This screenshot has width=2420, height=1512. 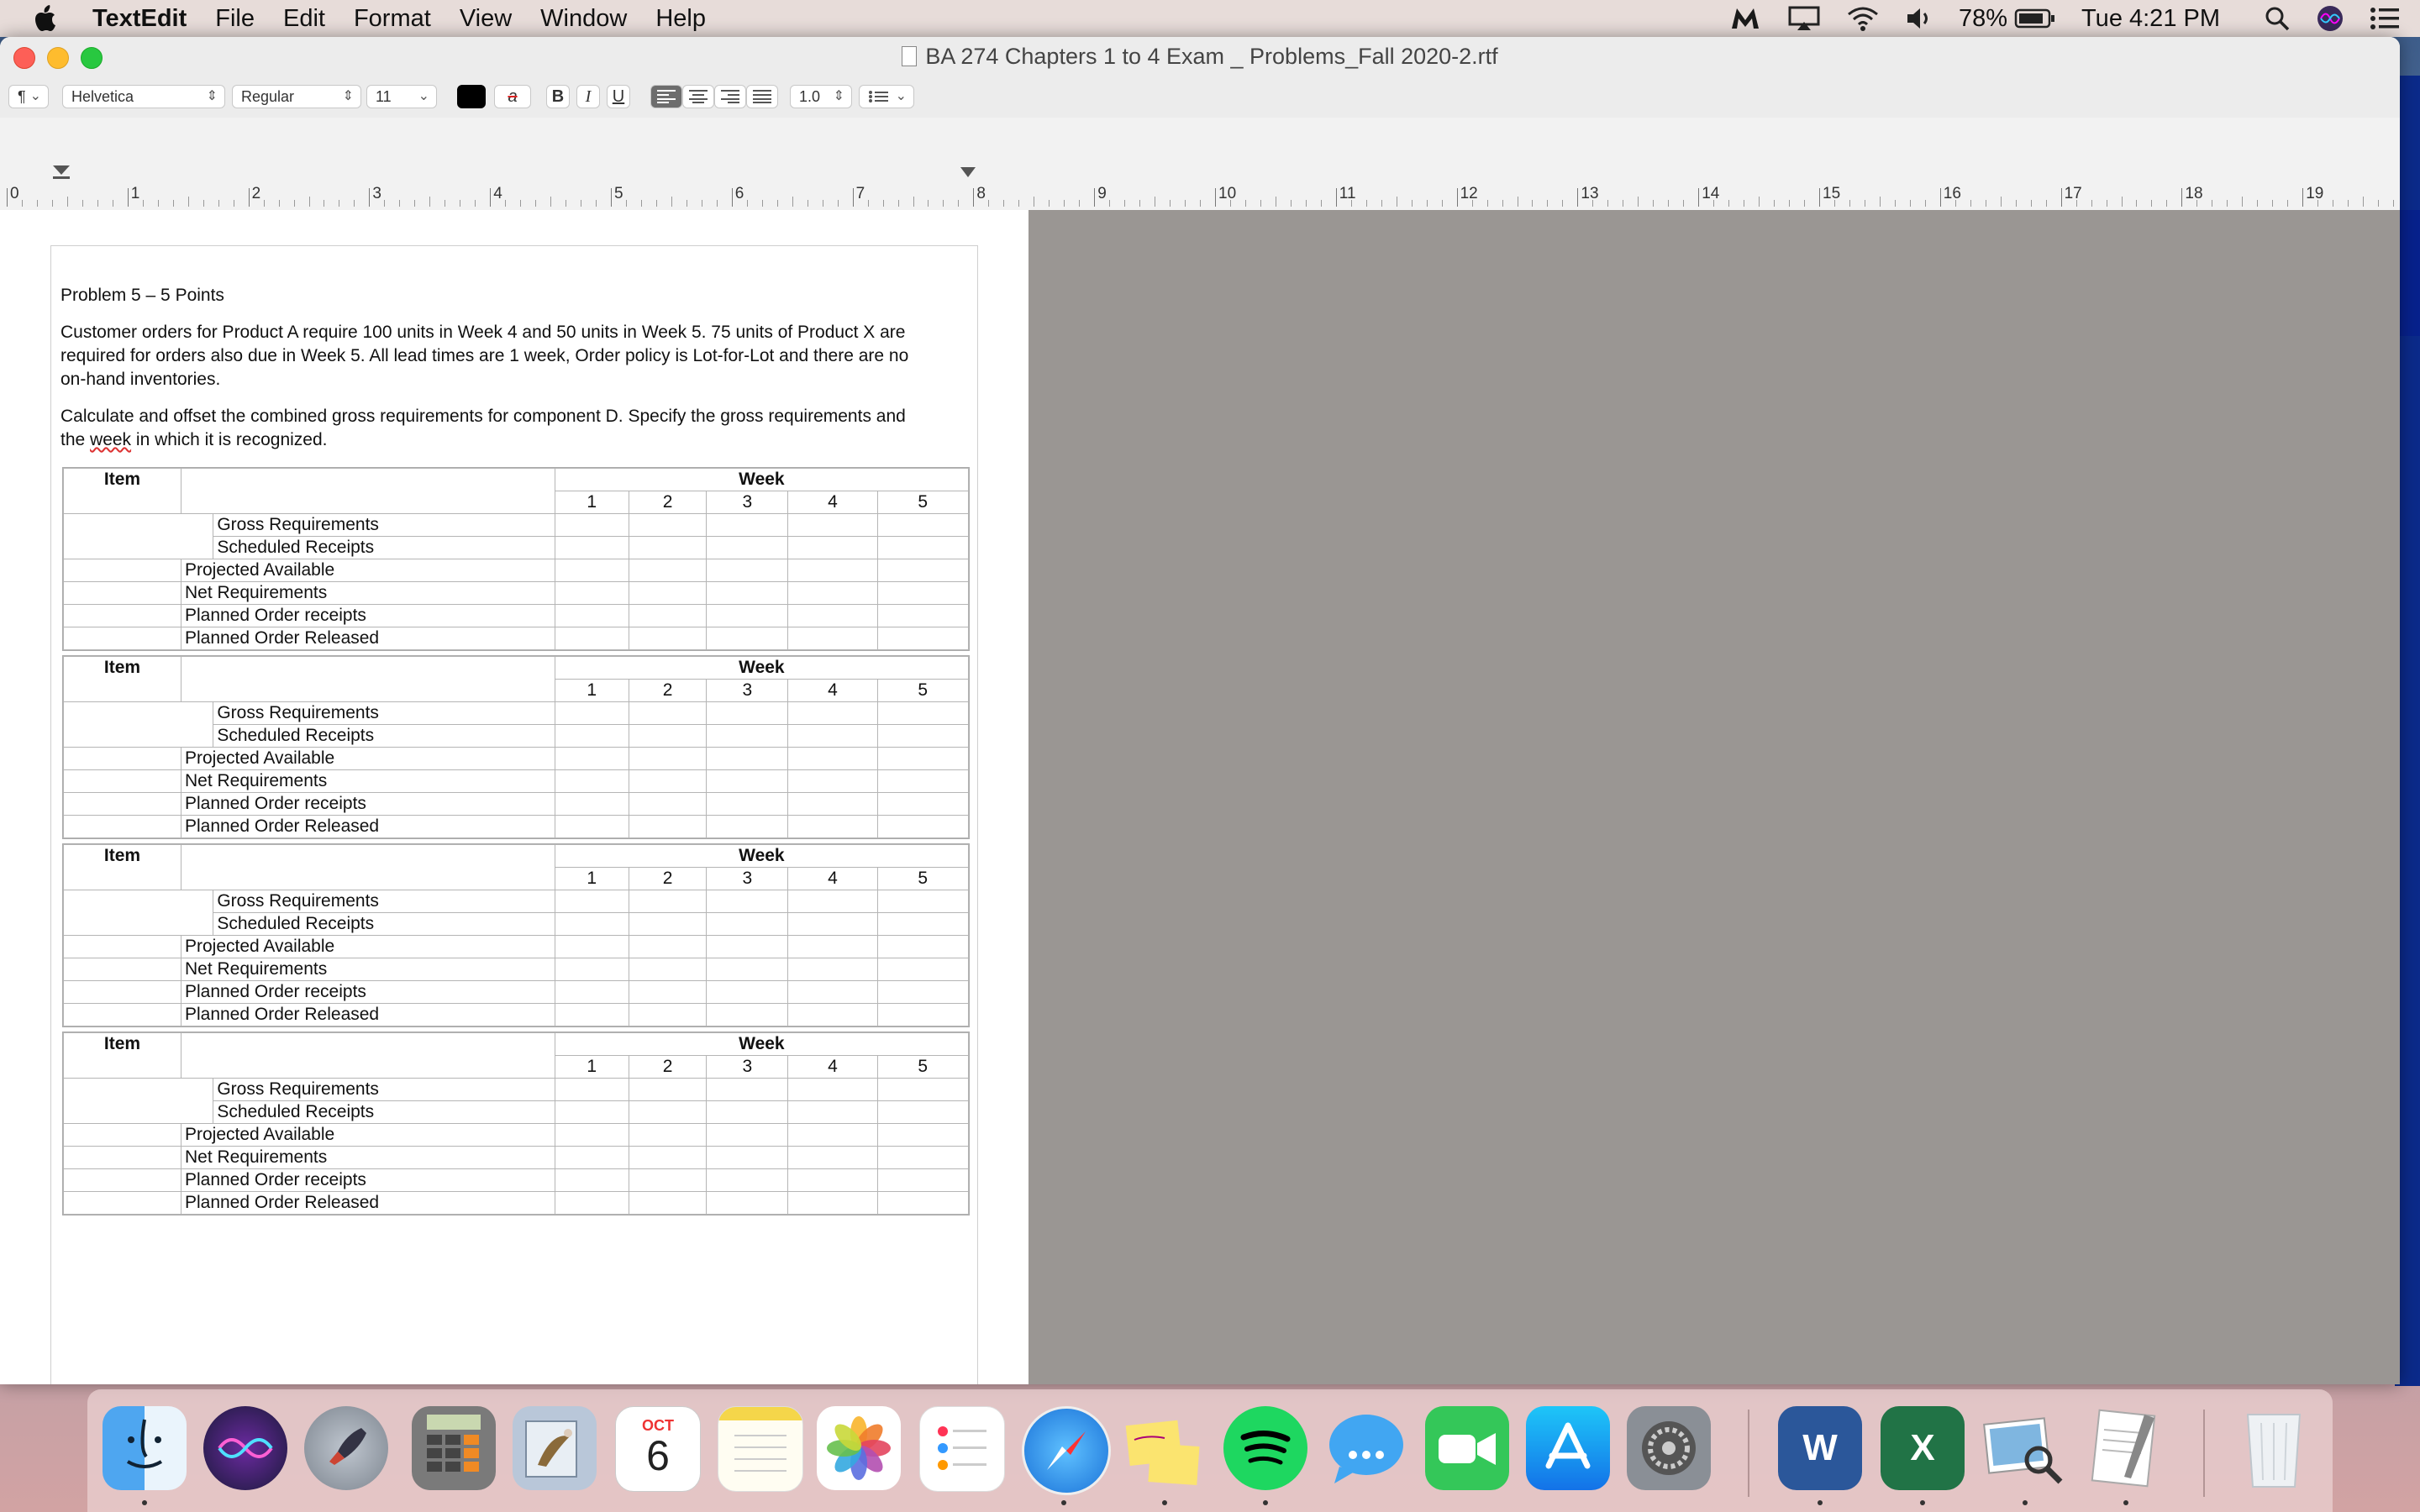 I want to click on bold-button: B, so click(x=558, y=96).